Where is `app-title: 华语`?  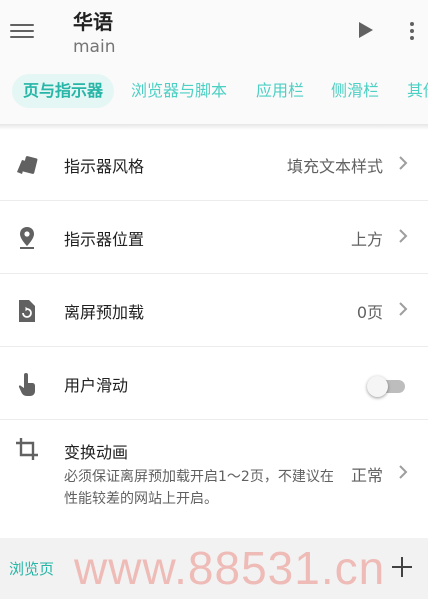 app-title: 华语 is located at coordinates (93, 22).